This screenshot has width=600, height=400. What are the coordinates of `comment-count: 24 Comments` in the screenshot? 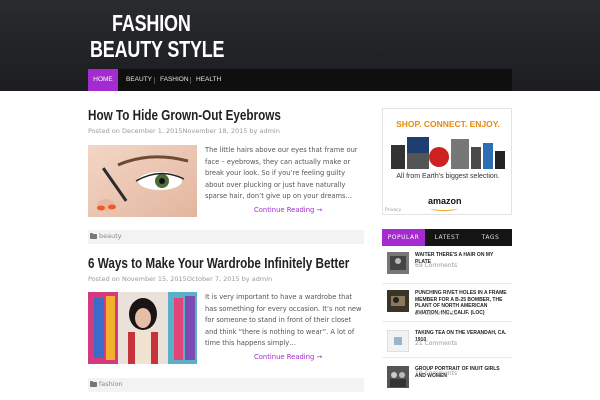 It's located at (436, 313).